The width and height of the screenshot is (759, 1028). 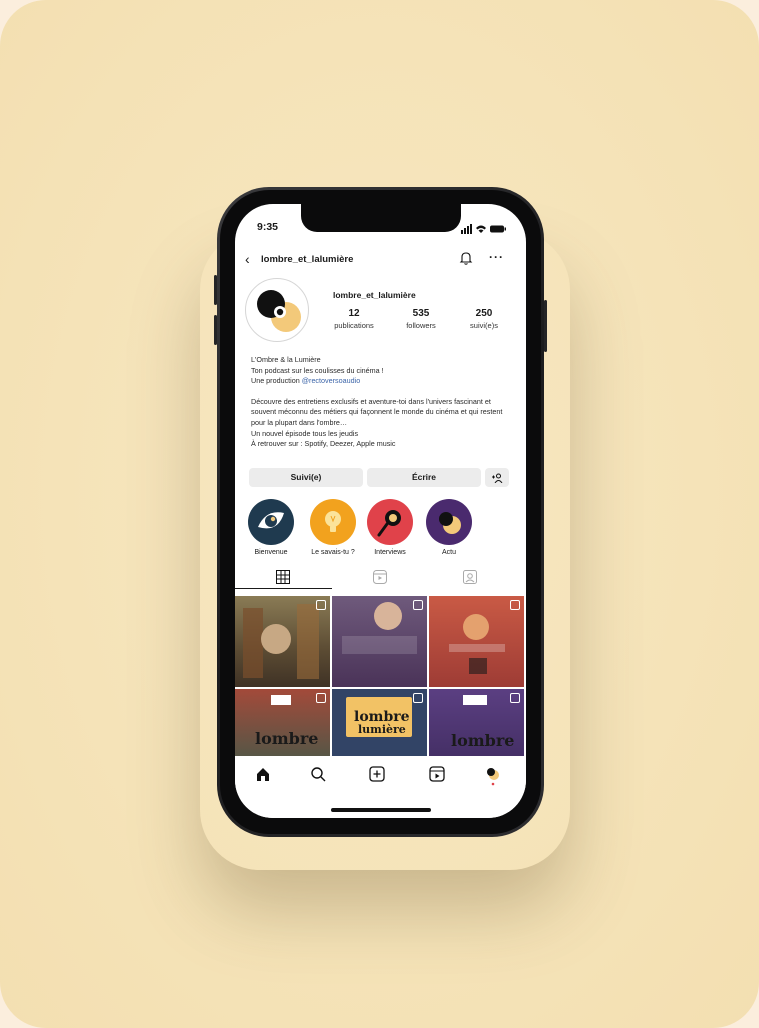 What do you see at coordinates (424, 477) in the screenshot?
I see `message-button: Écrire` at bounding box center [424, 477].